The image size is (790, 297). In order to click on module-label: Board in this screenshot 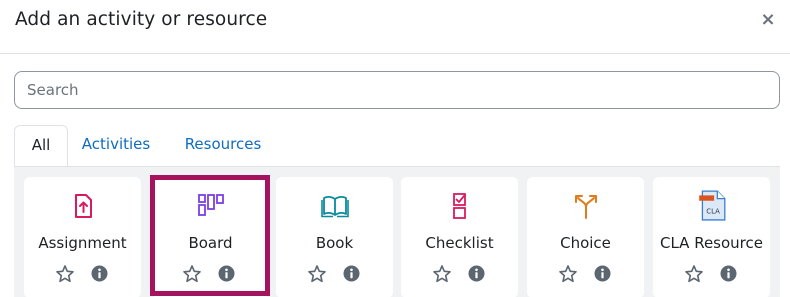, I will do `click(210, 243)`.